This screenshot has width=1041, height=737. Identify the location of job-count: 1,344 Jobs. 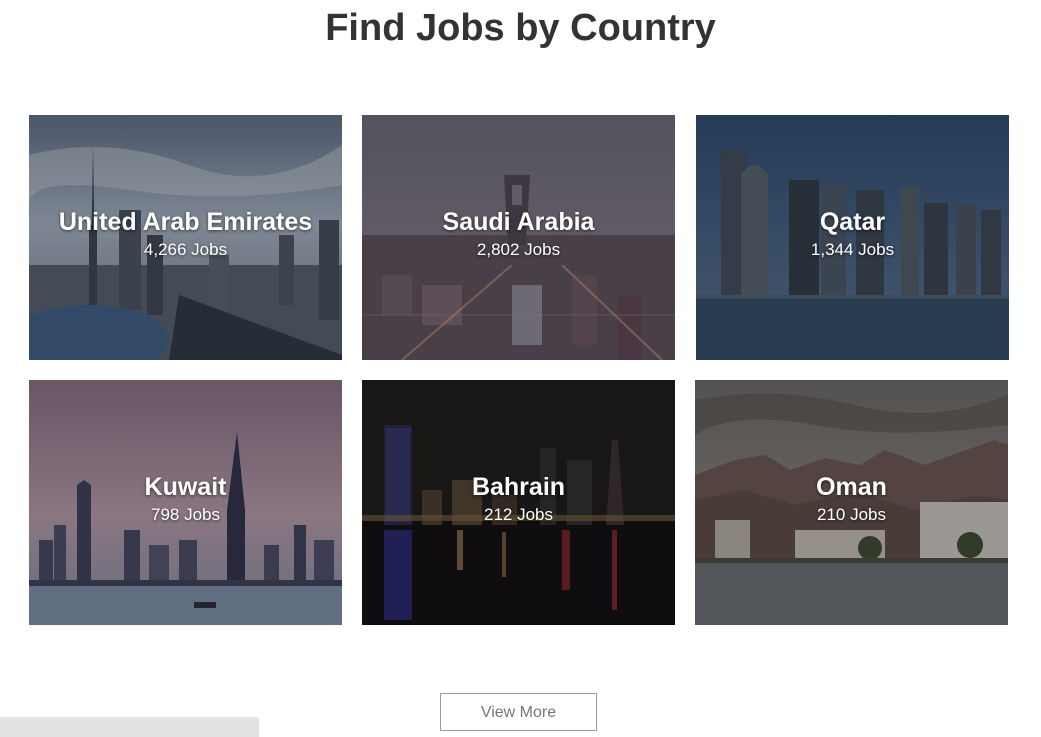
(852, 249).